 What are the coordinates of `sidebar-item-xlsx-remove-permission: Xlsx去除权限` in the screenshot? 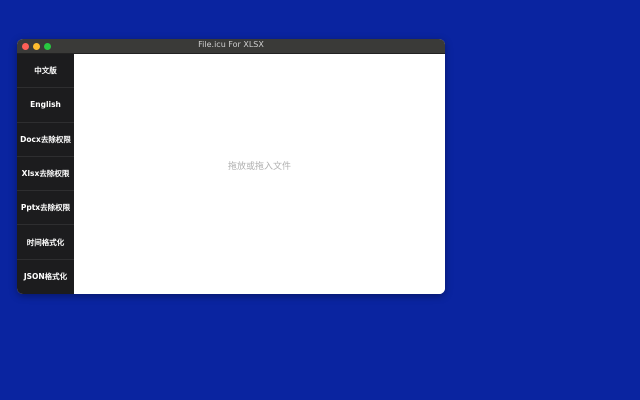 It's located at (45, 174).